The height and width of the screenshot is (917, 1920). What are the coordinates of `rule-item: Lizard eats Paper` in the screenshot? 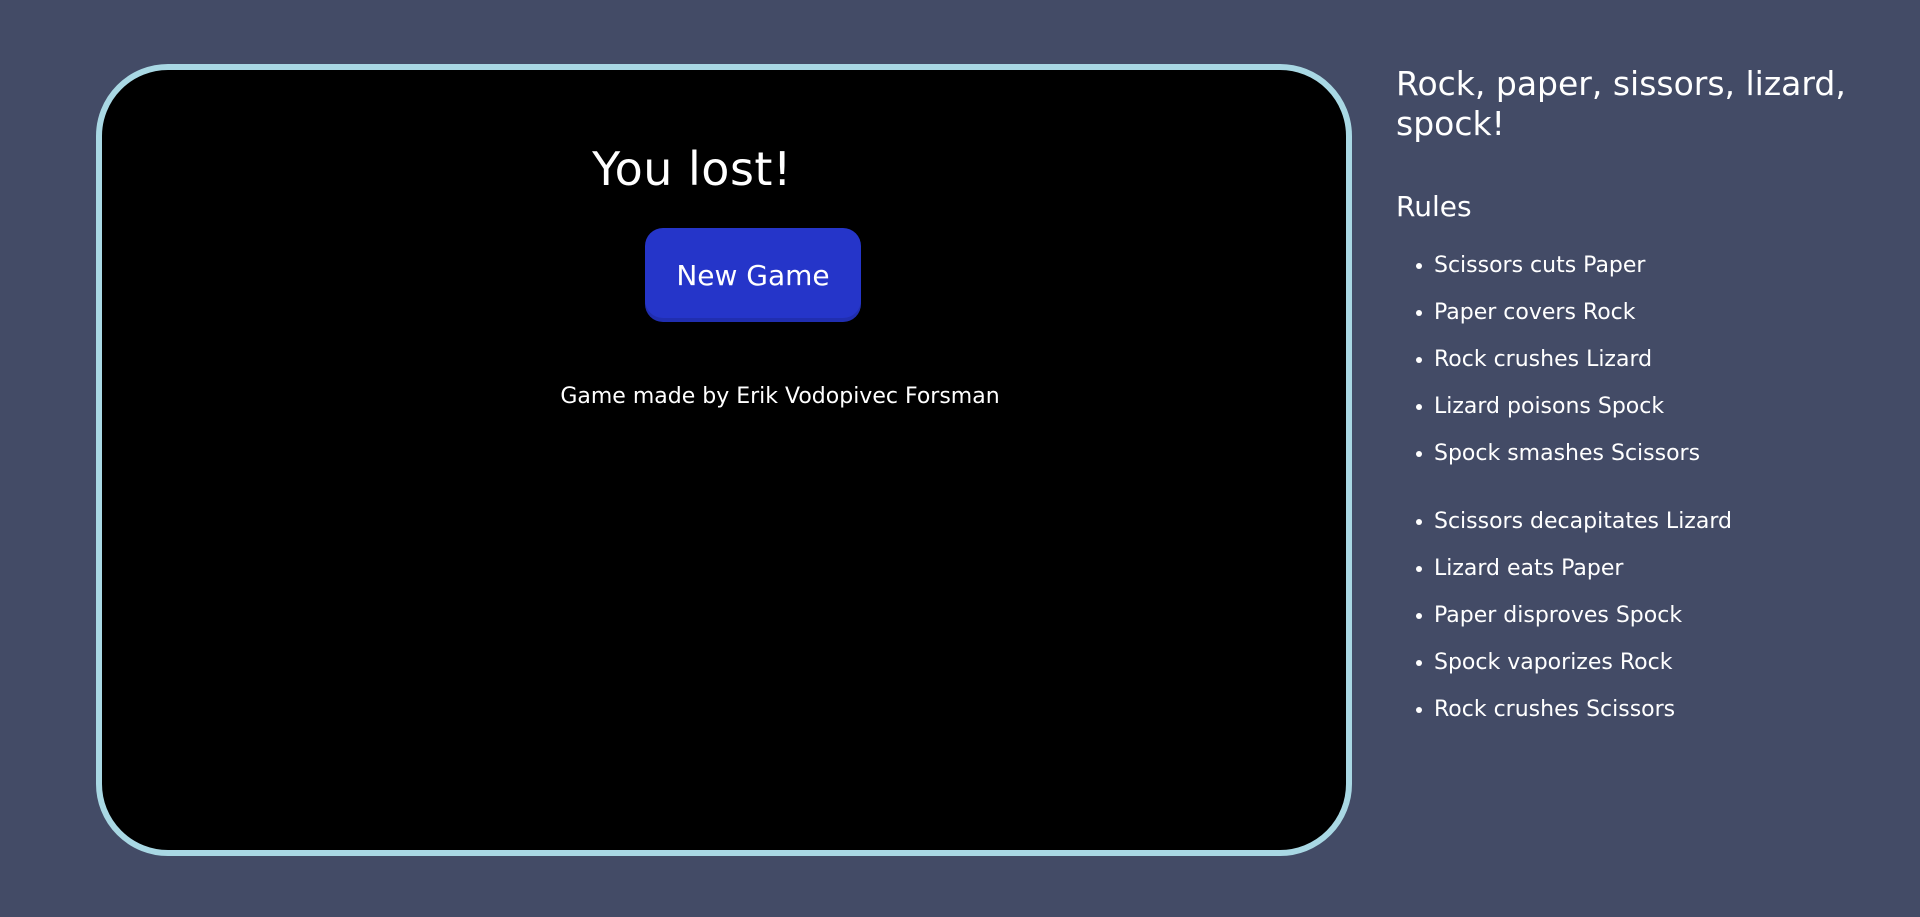 It's located at (1646, 568).